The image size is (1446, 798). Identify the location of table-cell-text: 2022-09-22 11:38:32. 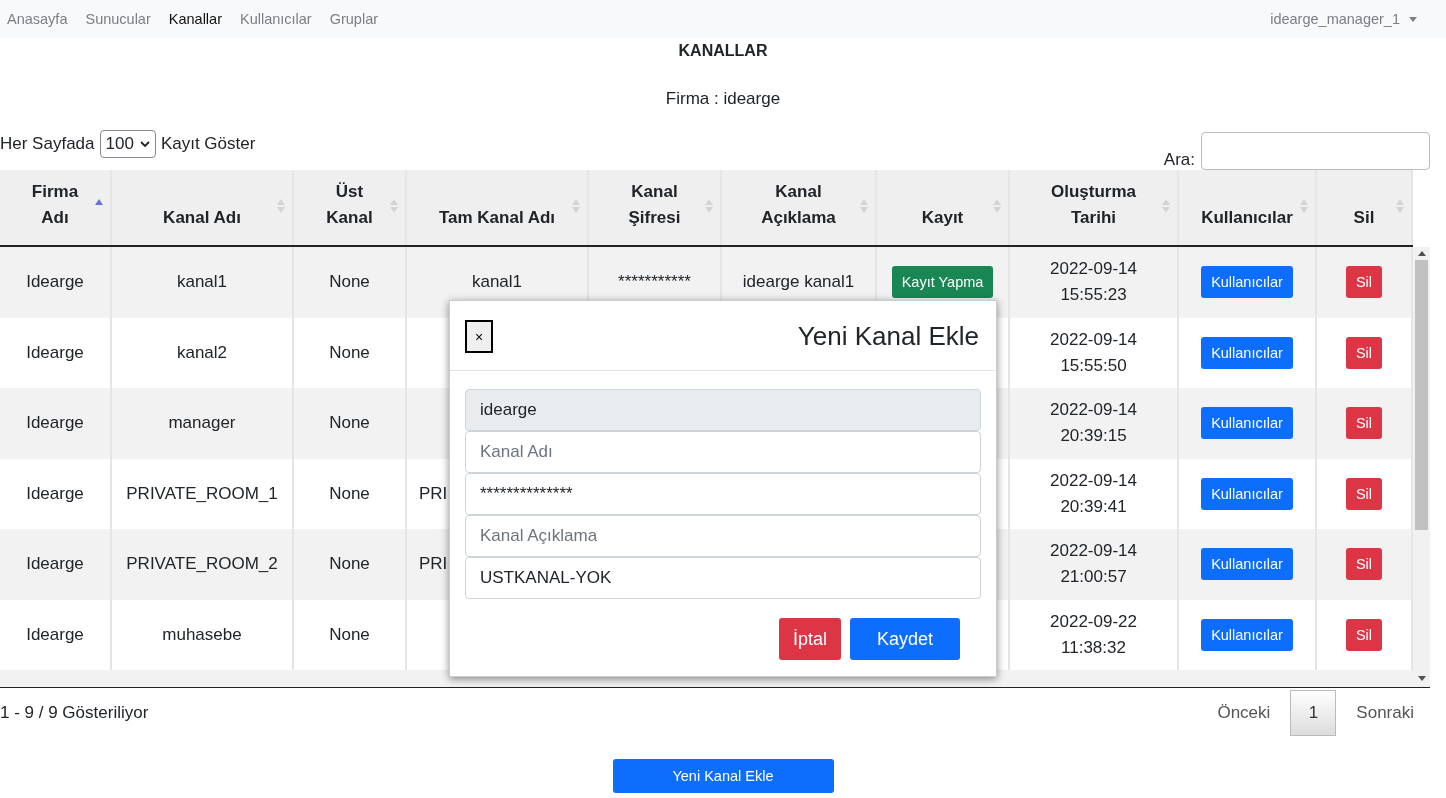
(1093, 634).